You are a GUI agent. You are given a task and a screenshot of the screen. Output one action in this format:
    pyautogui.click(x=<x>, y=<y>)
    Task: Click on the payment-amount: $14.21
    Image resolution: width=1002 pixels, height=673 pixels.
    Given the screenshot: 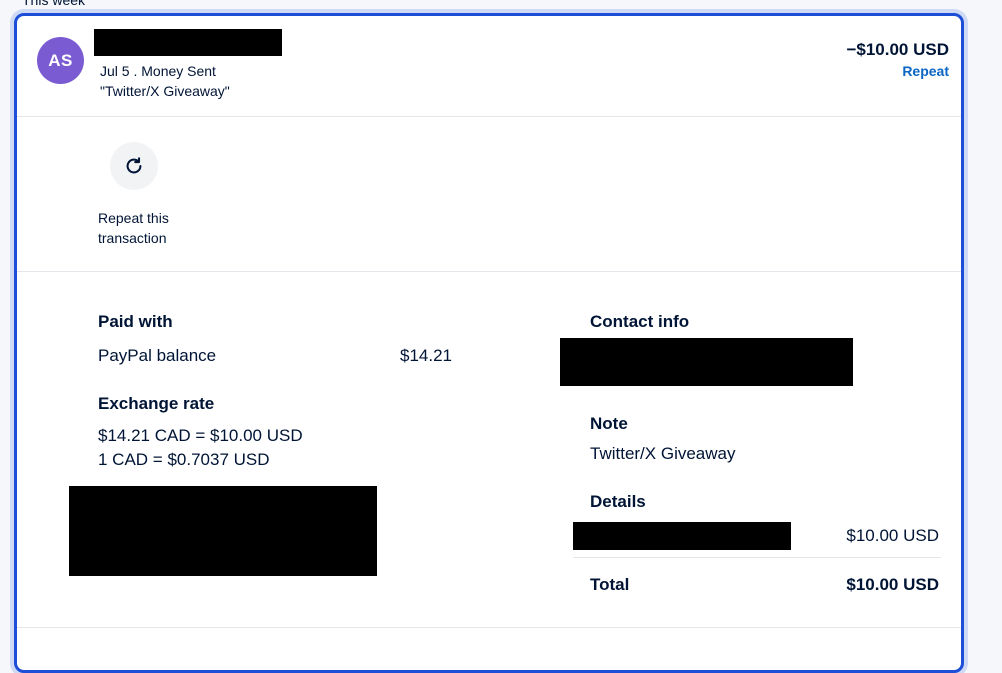 What is the action you would take?
    pyautogui.click(x=426, y=355)
    